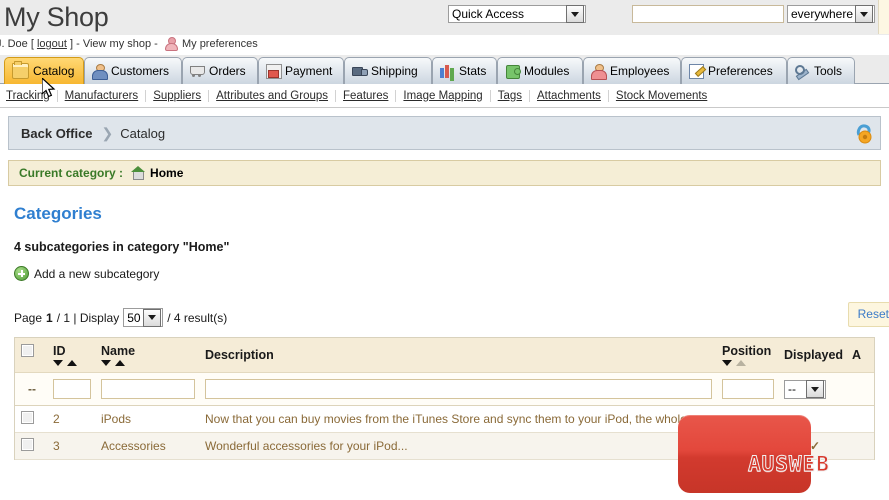  Describe the element at coordinates (569, 95) in the screenshot. I see `subnav-item-attachments: Attachments` at that location.